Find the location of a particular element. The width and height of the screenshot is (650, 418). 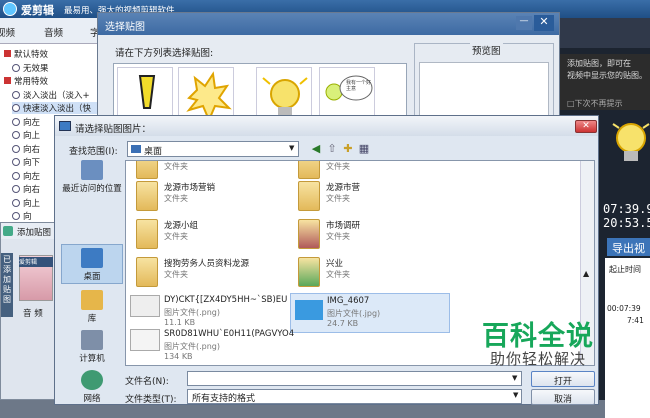

filetype-select: 所有支持的格式 ▼ is located at coordinates (354, 396).